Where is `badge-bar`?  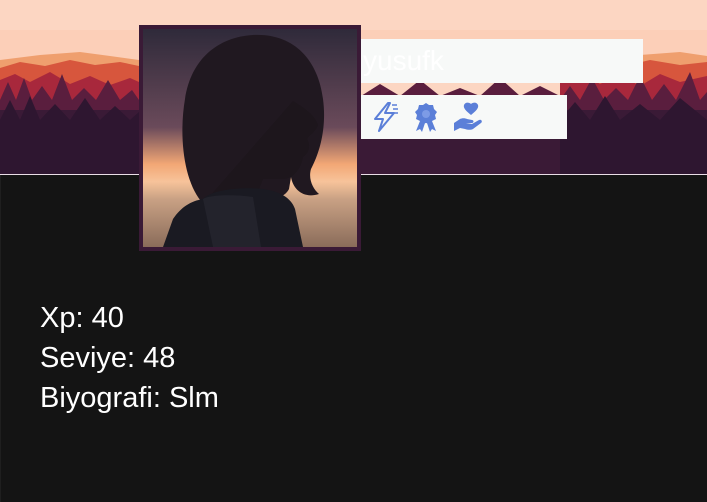
badge-bar is located at coordinates (464, 117).